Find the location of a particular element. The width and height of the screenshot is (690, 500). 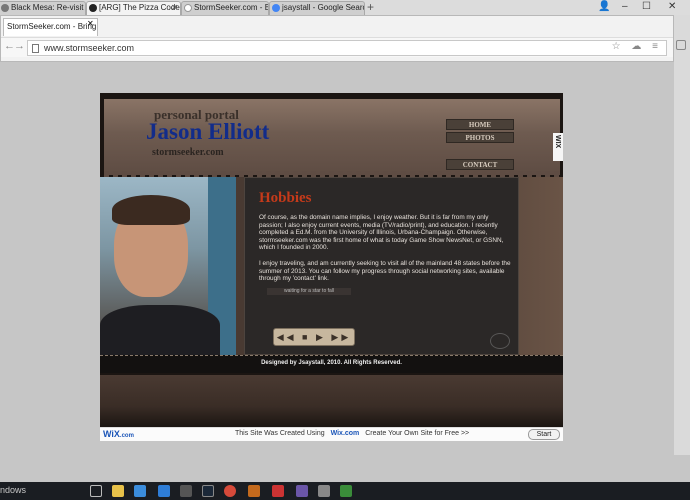

music-player-controls: ◀◀ ■ ▶ ▶▶ is located at coordinates (314, 337).